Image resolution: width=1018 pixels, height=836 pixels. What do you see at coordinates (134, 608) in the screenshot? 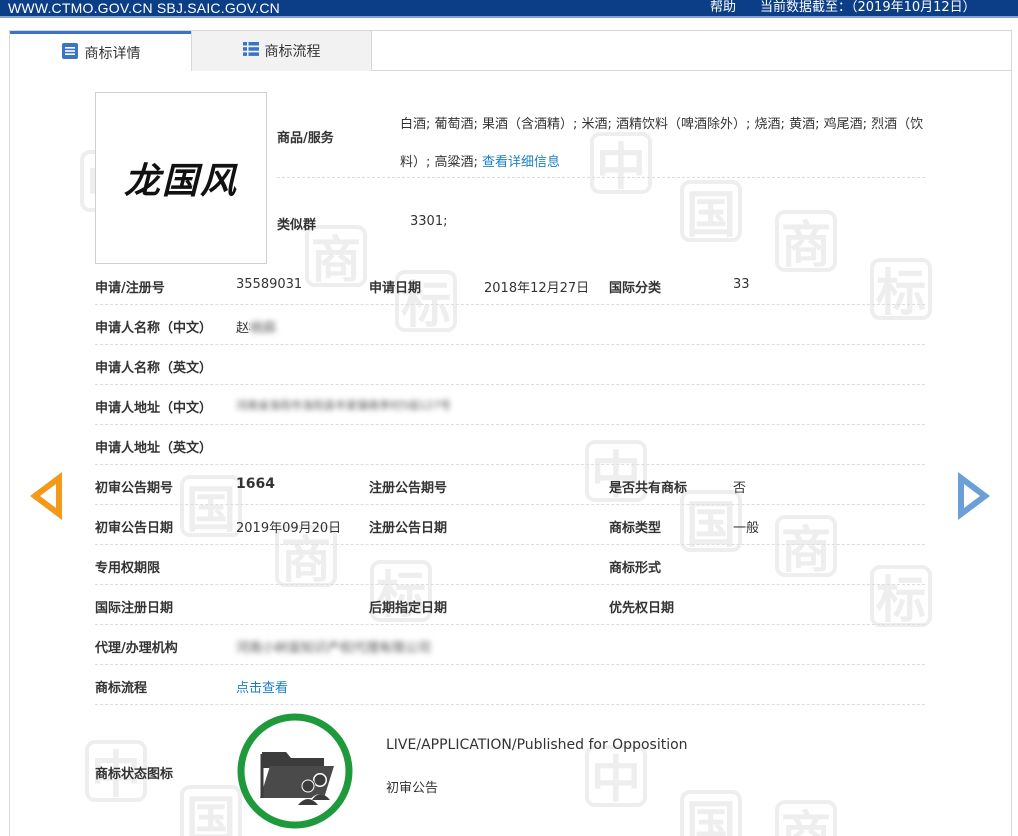
I see `intl-reg-date-label: 国际注册日期` at bounding box center [134, 608].